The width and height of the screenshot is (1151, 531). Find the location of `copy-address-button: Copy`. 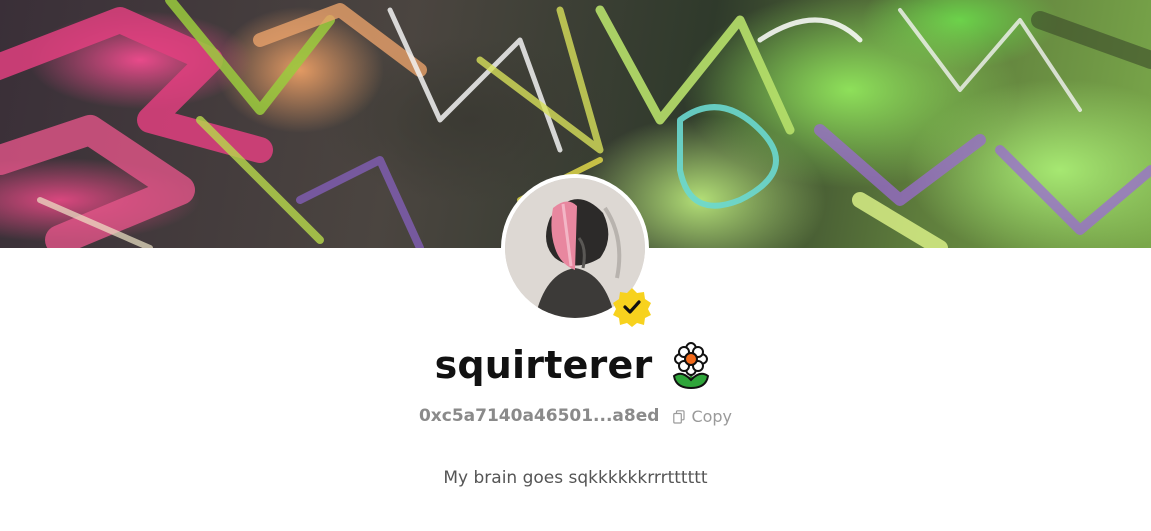

copy-address-button: Copy is located at coordinates (702, 415).